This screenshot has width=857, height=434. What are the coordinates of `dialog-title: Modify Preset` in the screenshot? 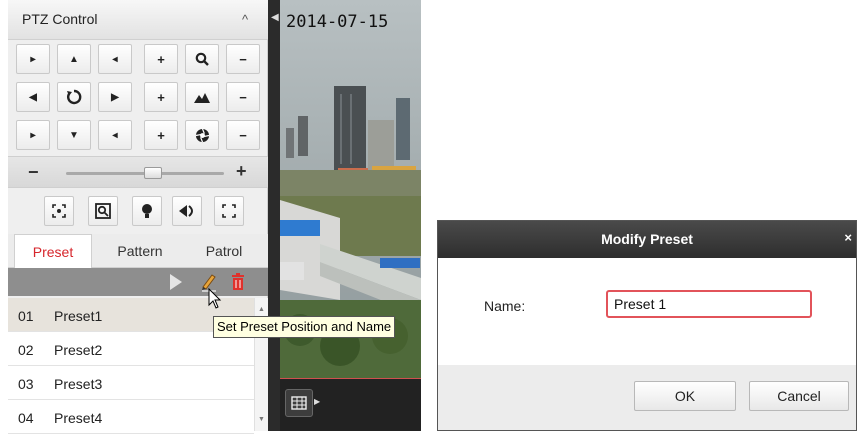 It's located at (647, 239).